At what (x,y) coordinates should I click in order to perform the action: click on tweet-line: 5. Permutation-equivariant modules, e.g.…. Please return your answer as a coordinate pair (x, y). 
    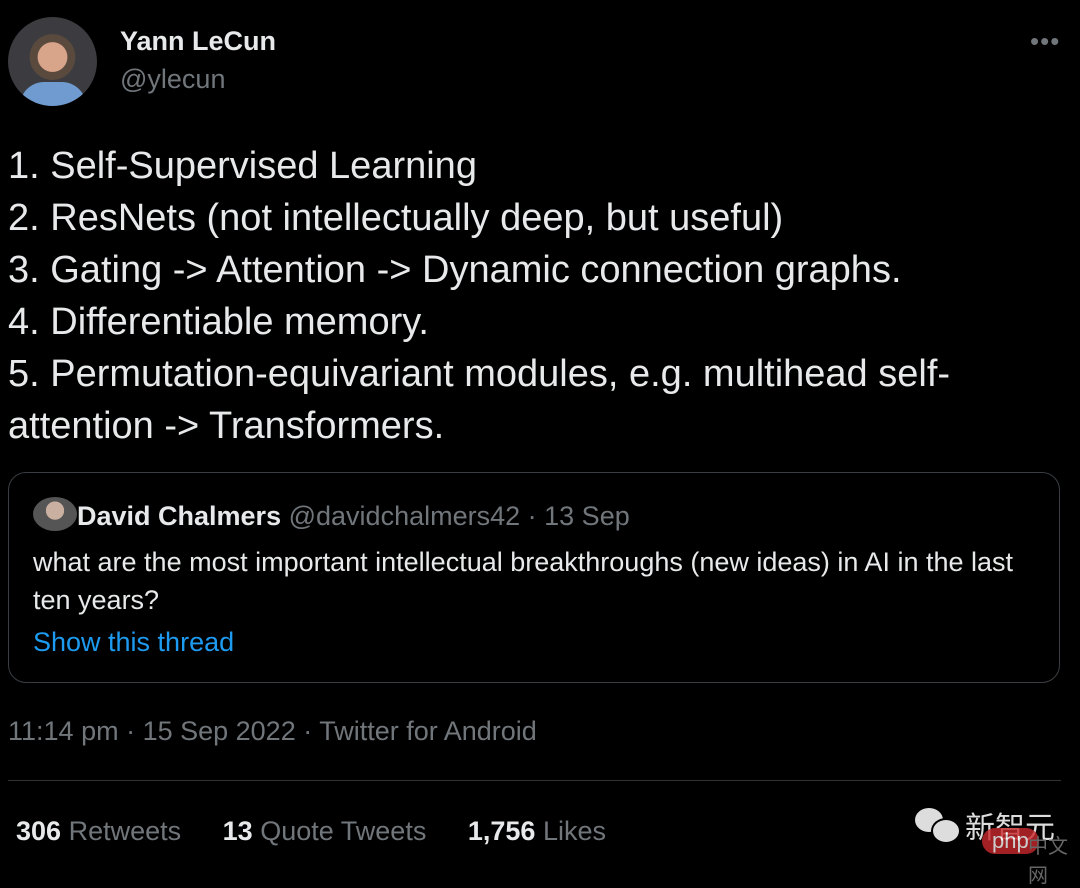
    Looking at the image, I should click on (479, 400).